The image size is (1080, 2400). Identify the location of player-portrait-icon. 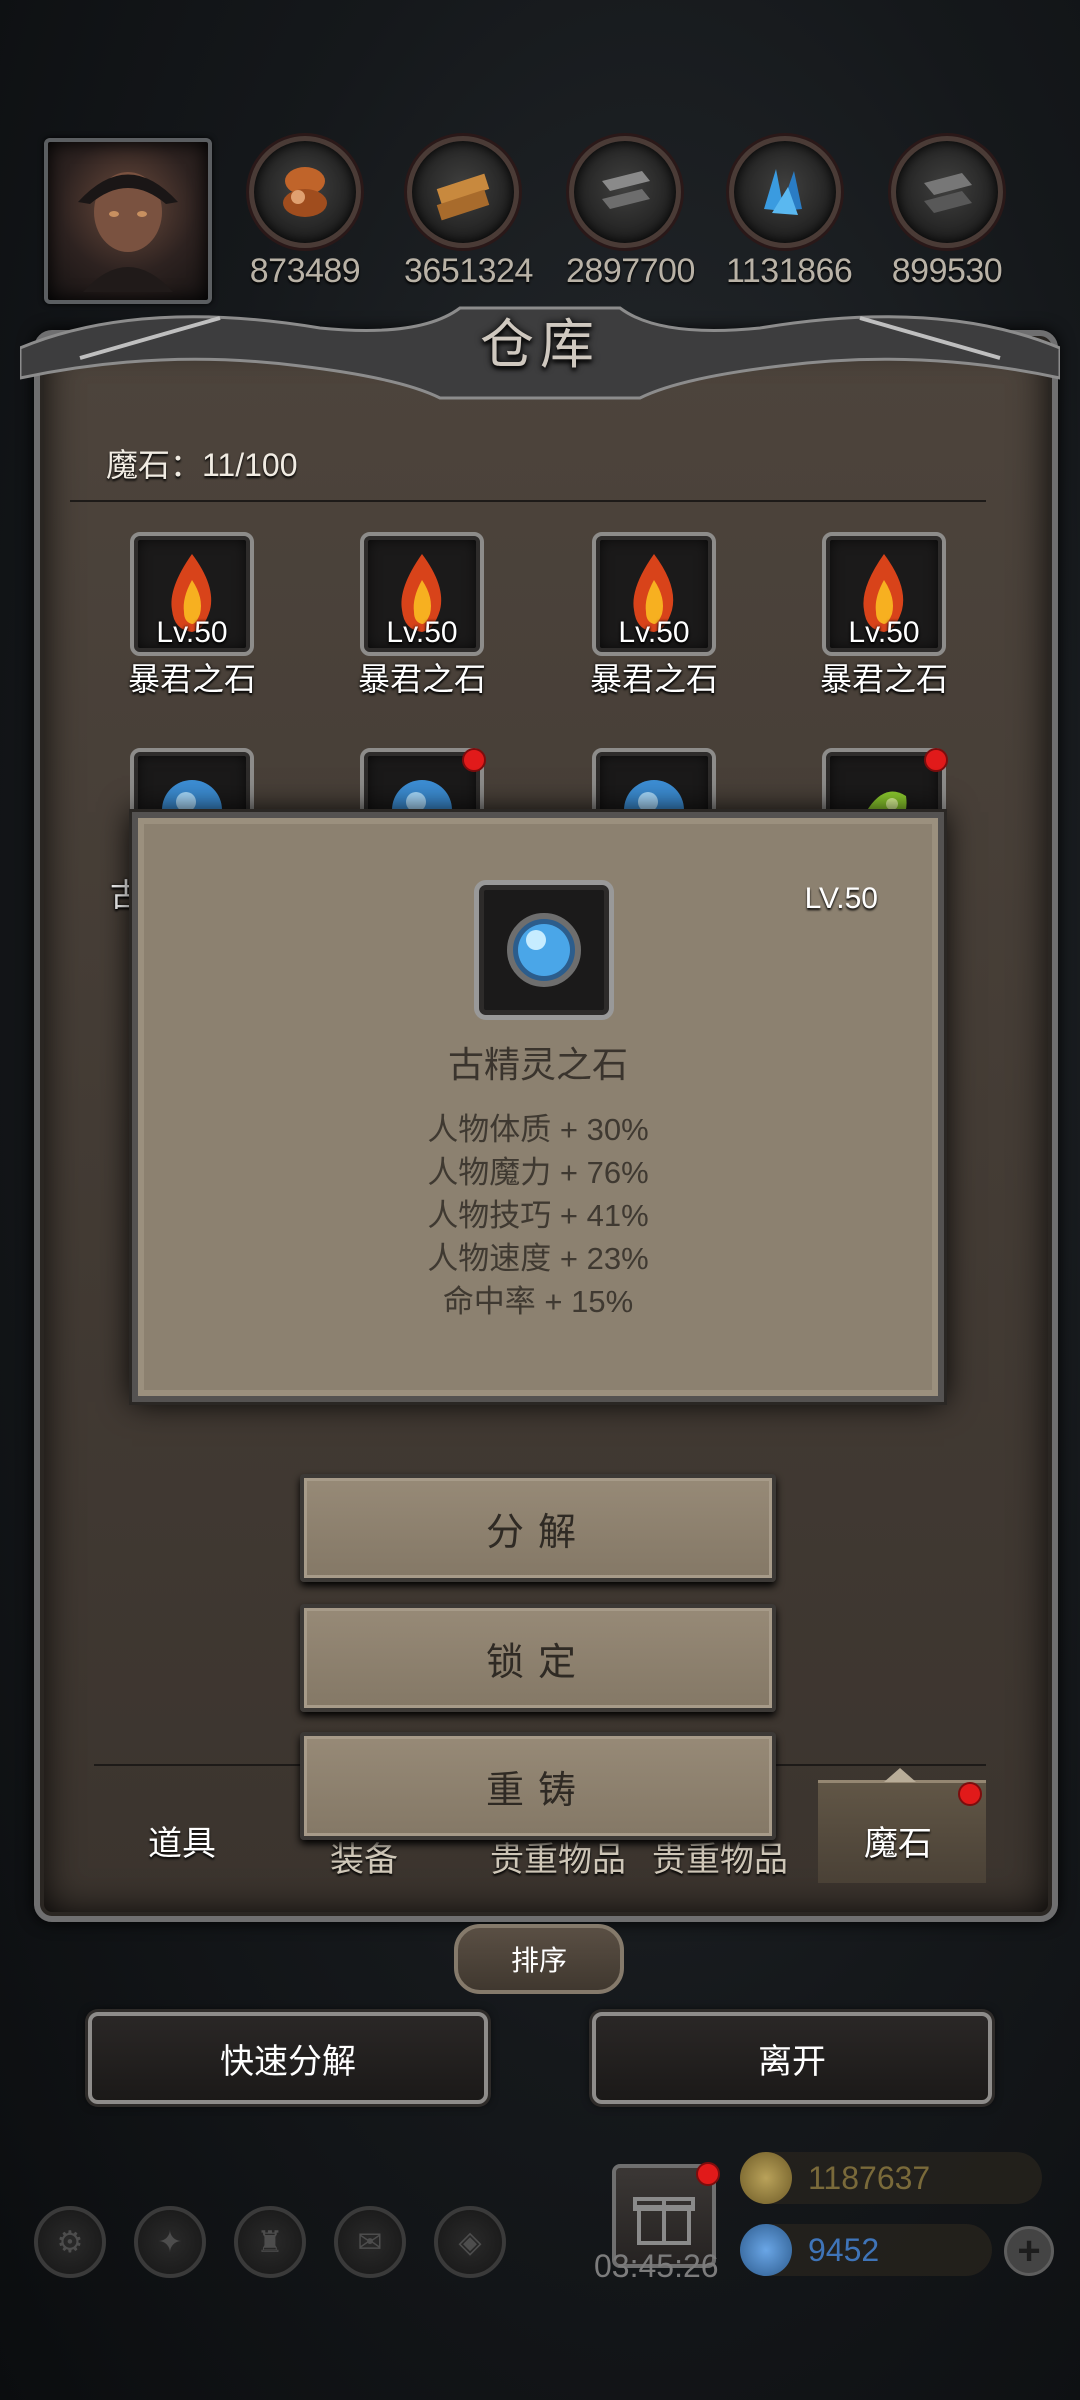
(128, 232).